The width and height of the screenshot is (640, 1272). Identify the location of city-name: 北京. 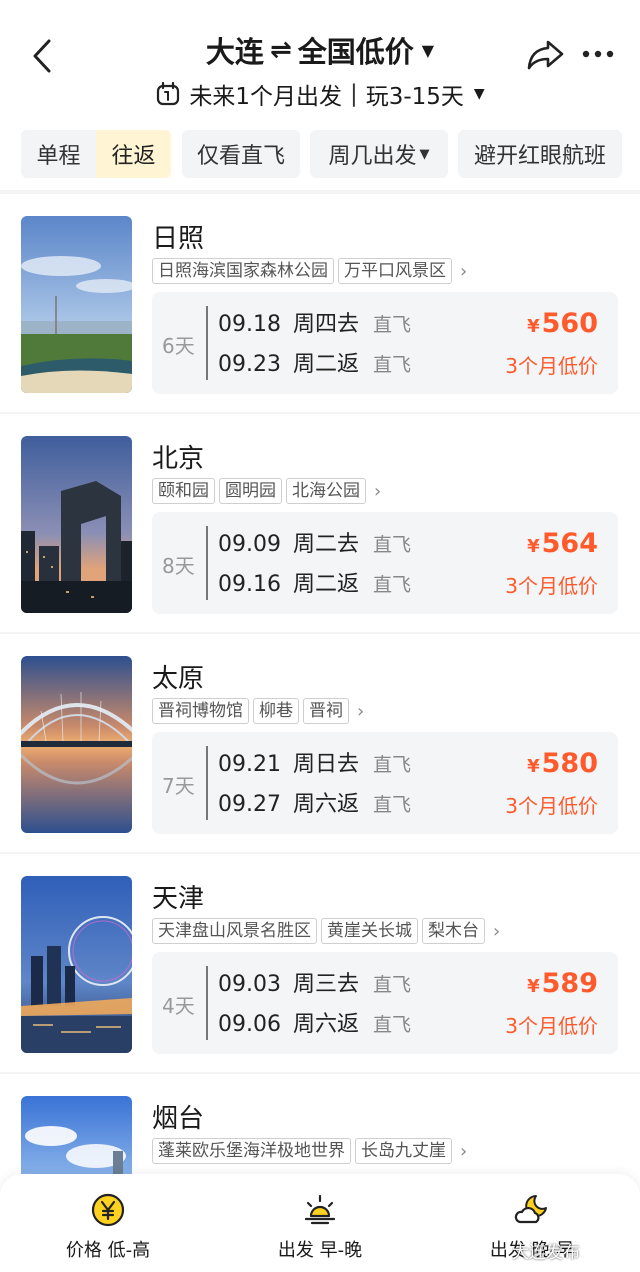
(178, 459).